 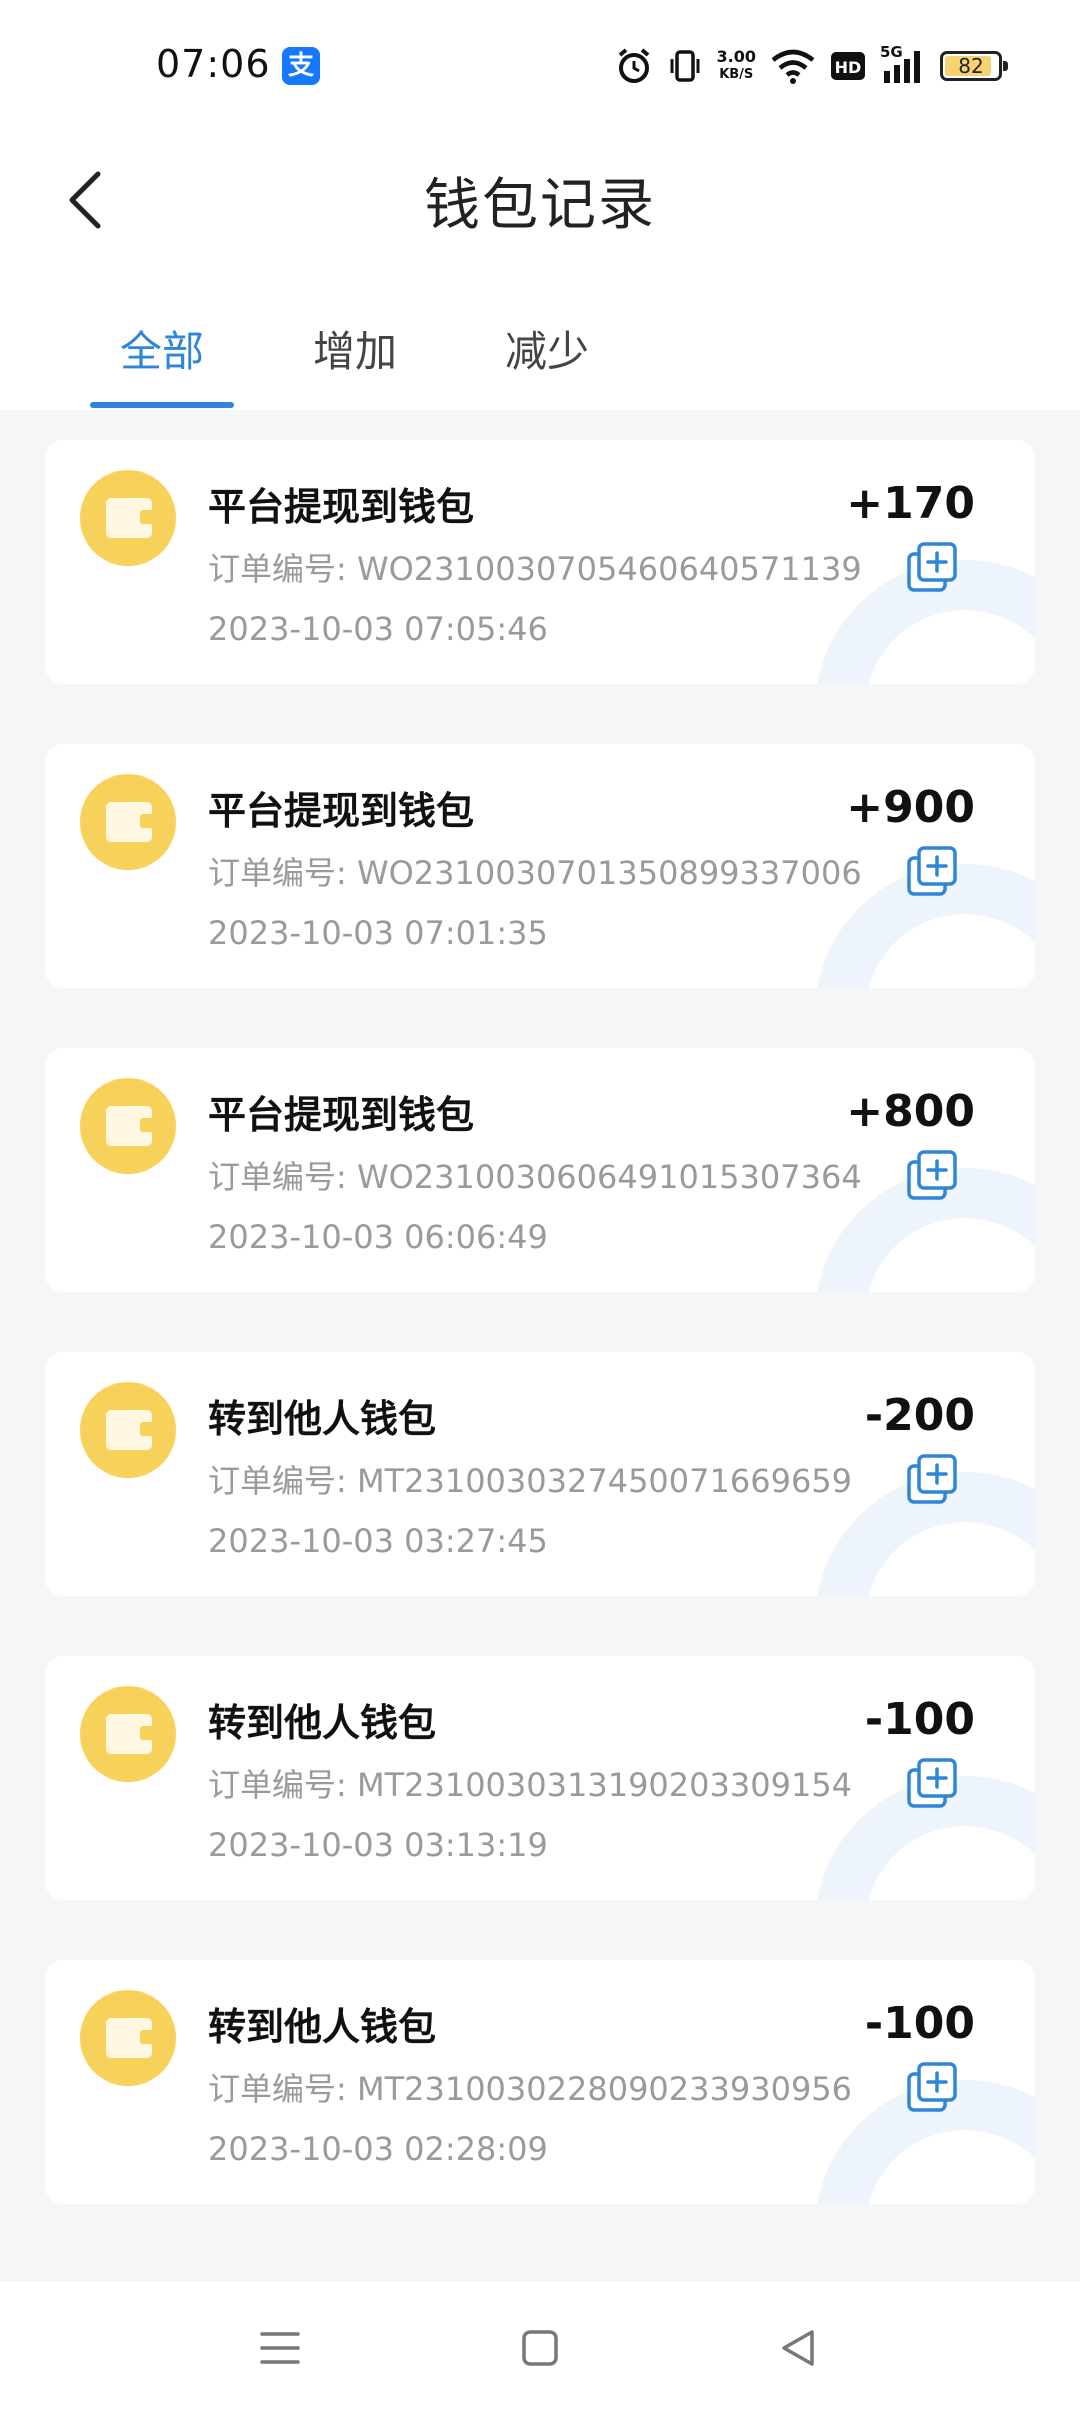 What do you see at coordinates (378, 933) in the screenshot?
I see `record-time: 2023-10-03 07:01:35` at bounding box center [378, 933].